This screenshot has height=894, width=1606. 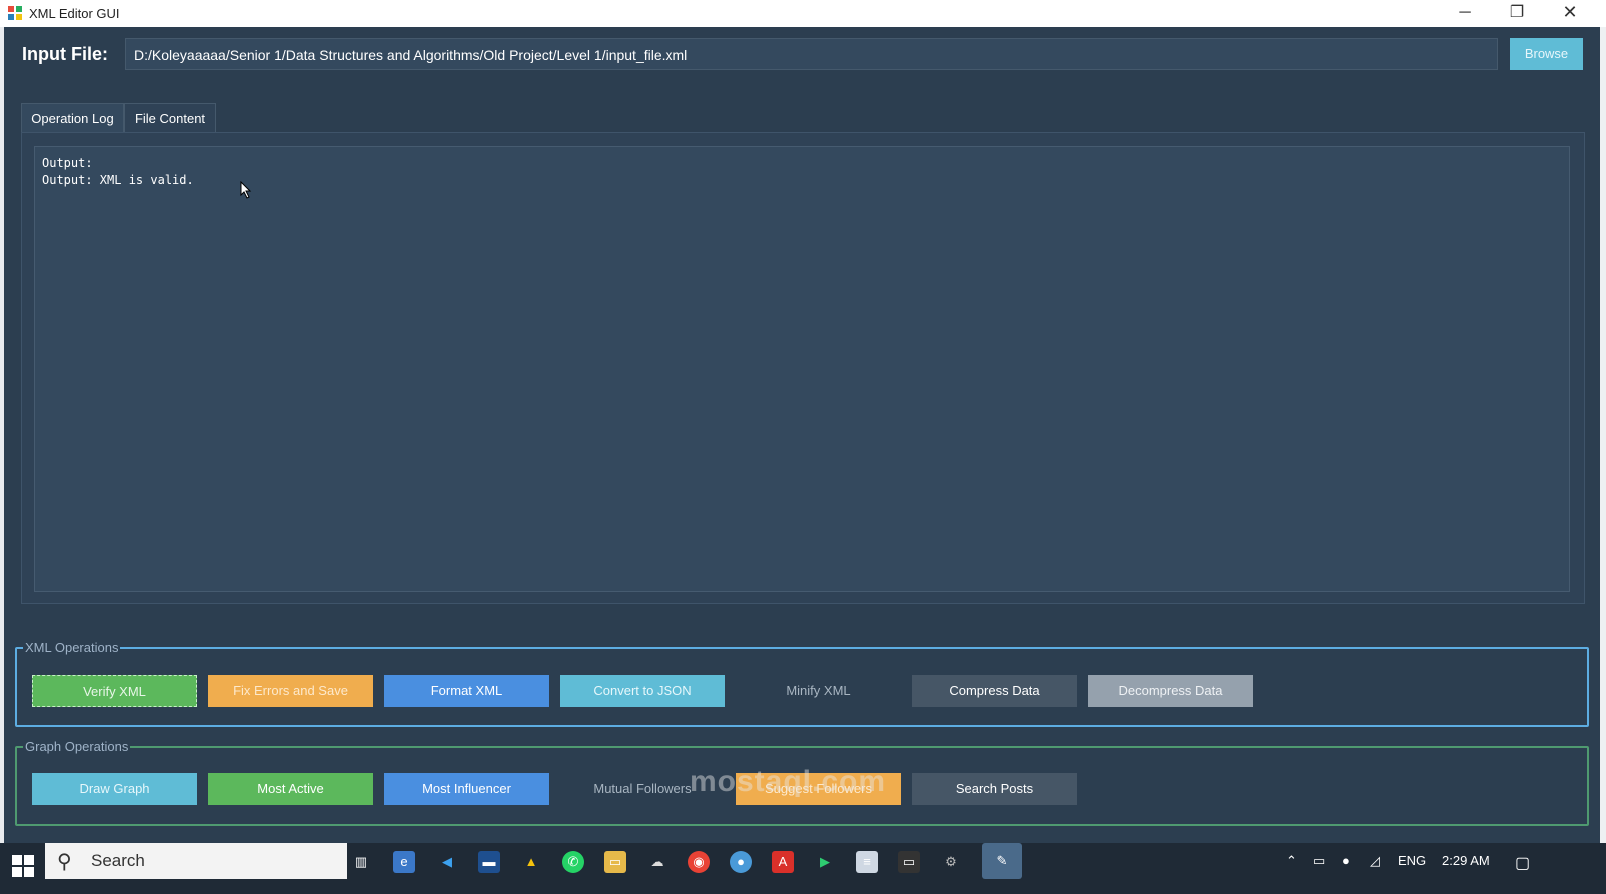 I want to click on notification-center-icon: ▢, so click(x=1522, y=863).